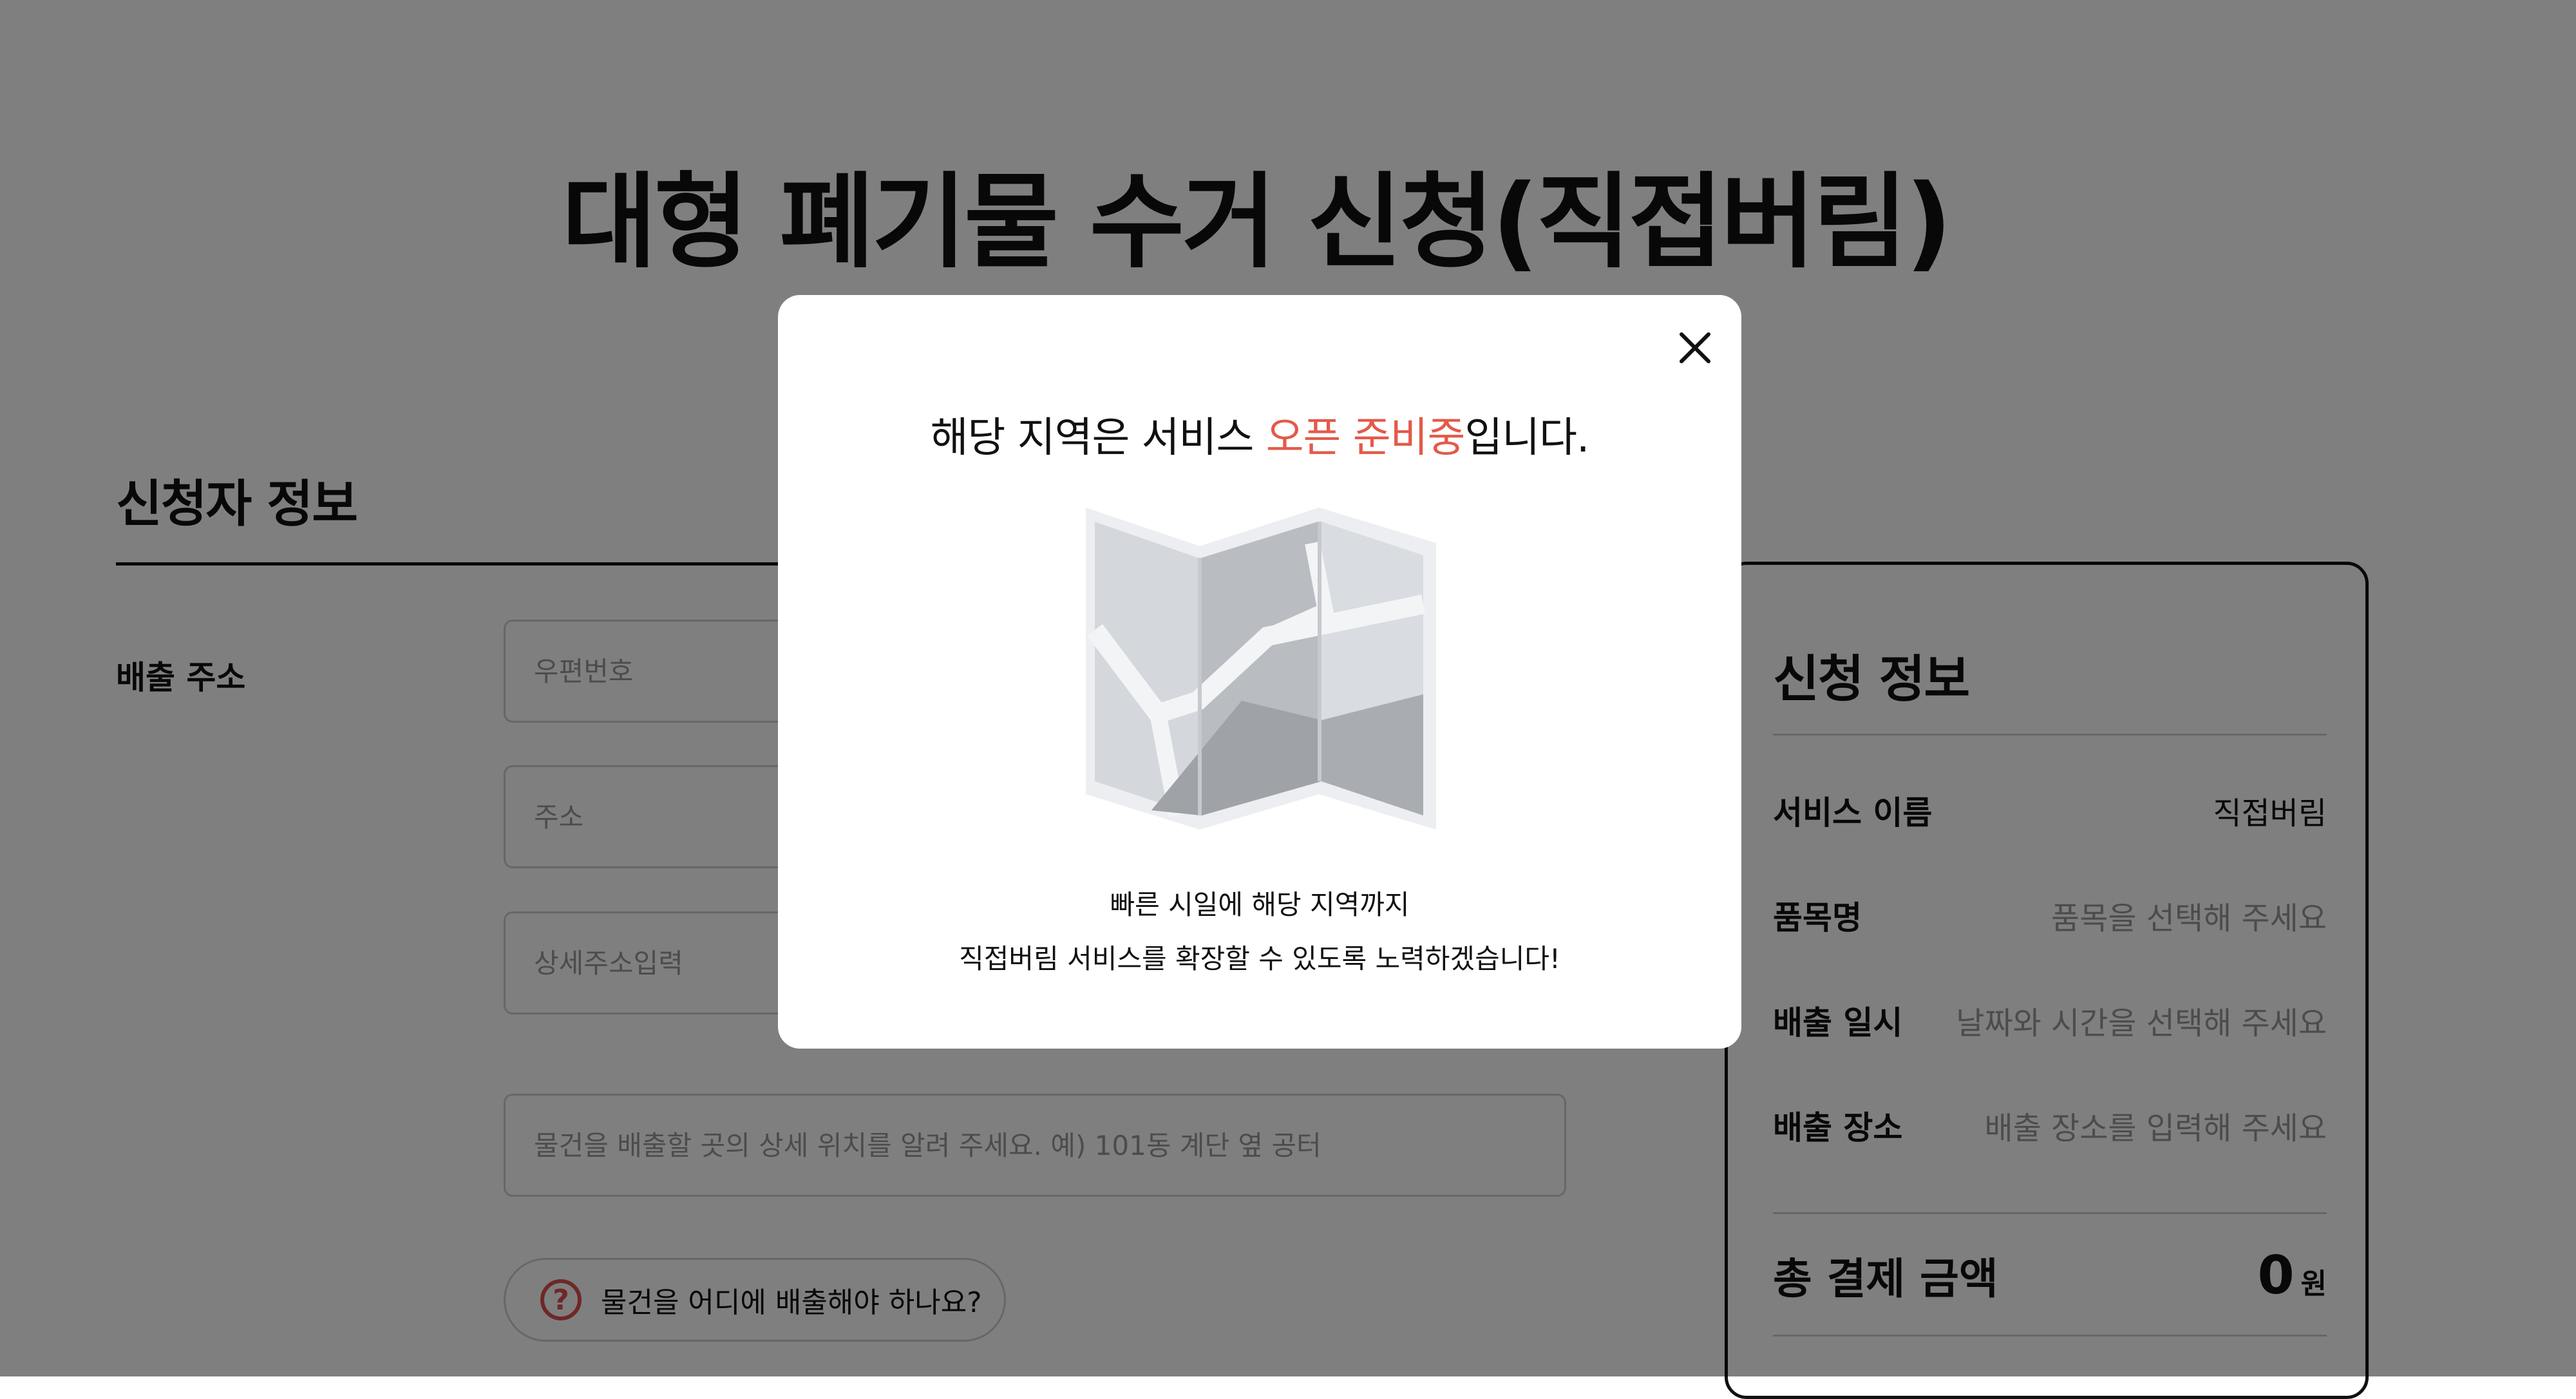 This screenshot has width=2576, height=1399. I want to click on dialog-headline: 해당 지역은 서비스 오픈 준비중입니다., so click(1259, 434).